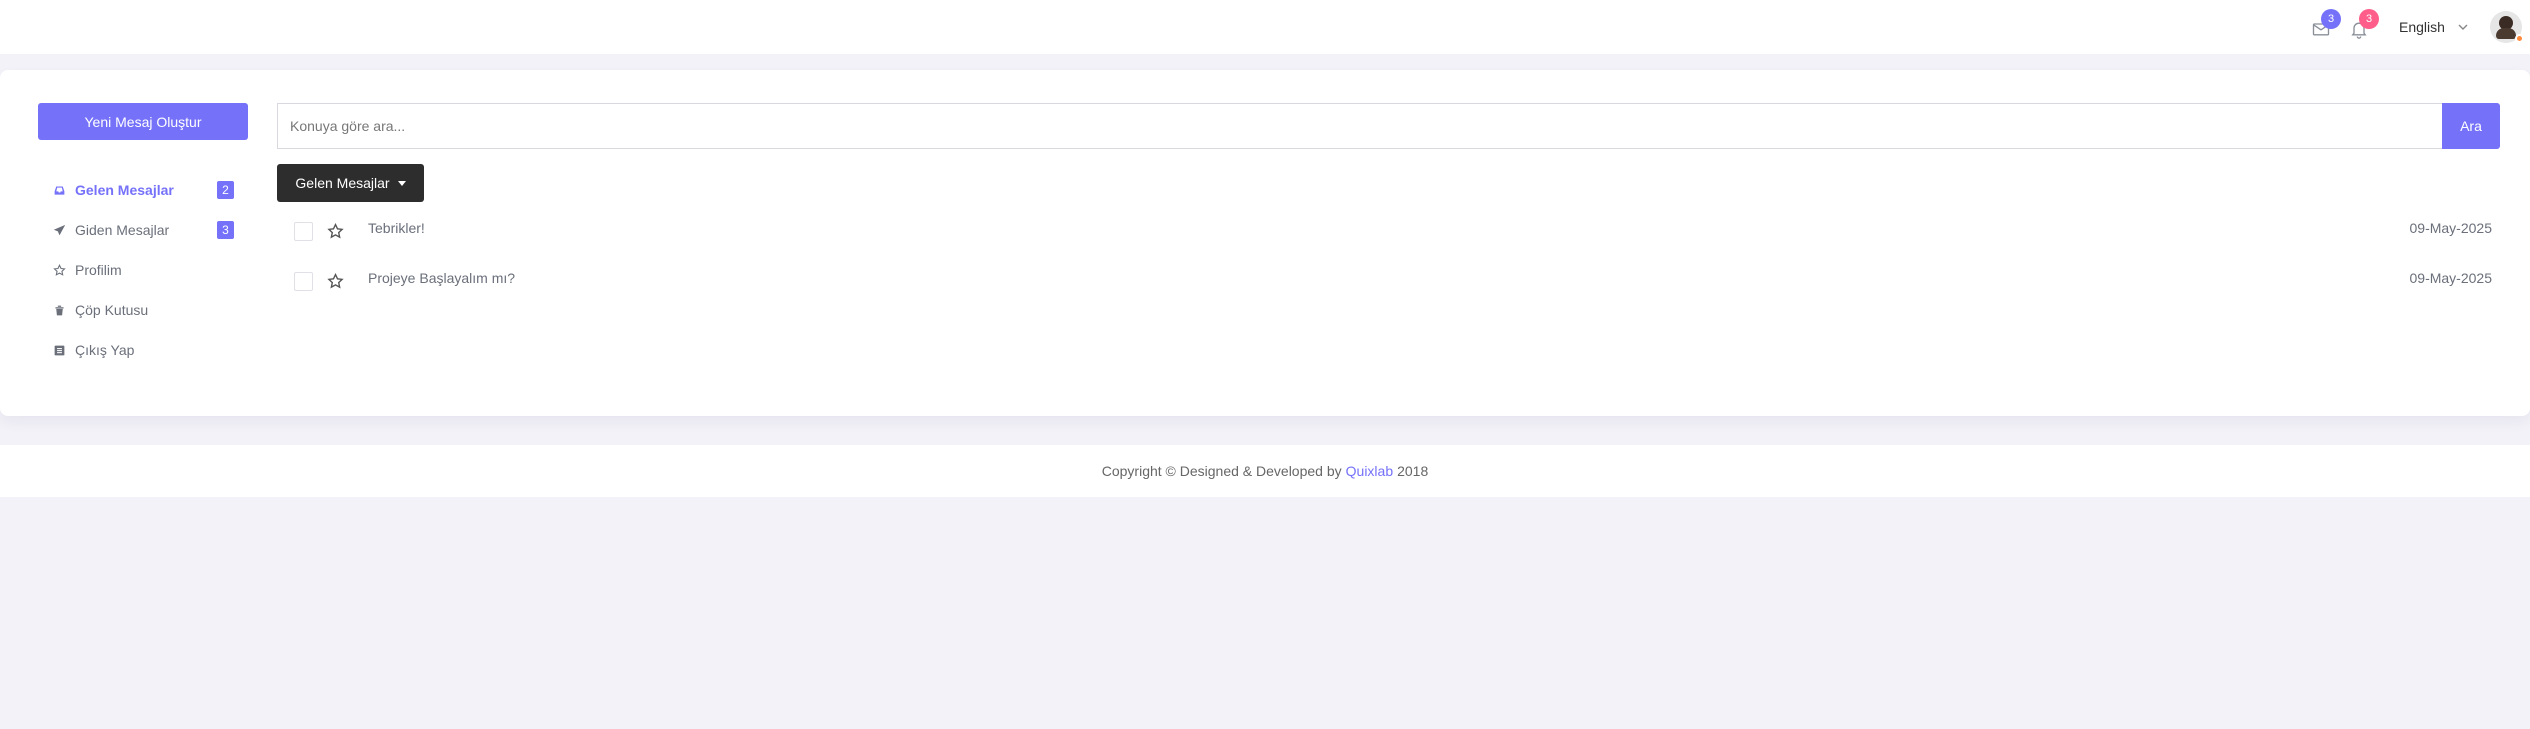 The image size is (2530, 729). Describe the element at coordinates (59, 310) in the screenshot. I see `trash-icon` at that location.